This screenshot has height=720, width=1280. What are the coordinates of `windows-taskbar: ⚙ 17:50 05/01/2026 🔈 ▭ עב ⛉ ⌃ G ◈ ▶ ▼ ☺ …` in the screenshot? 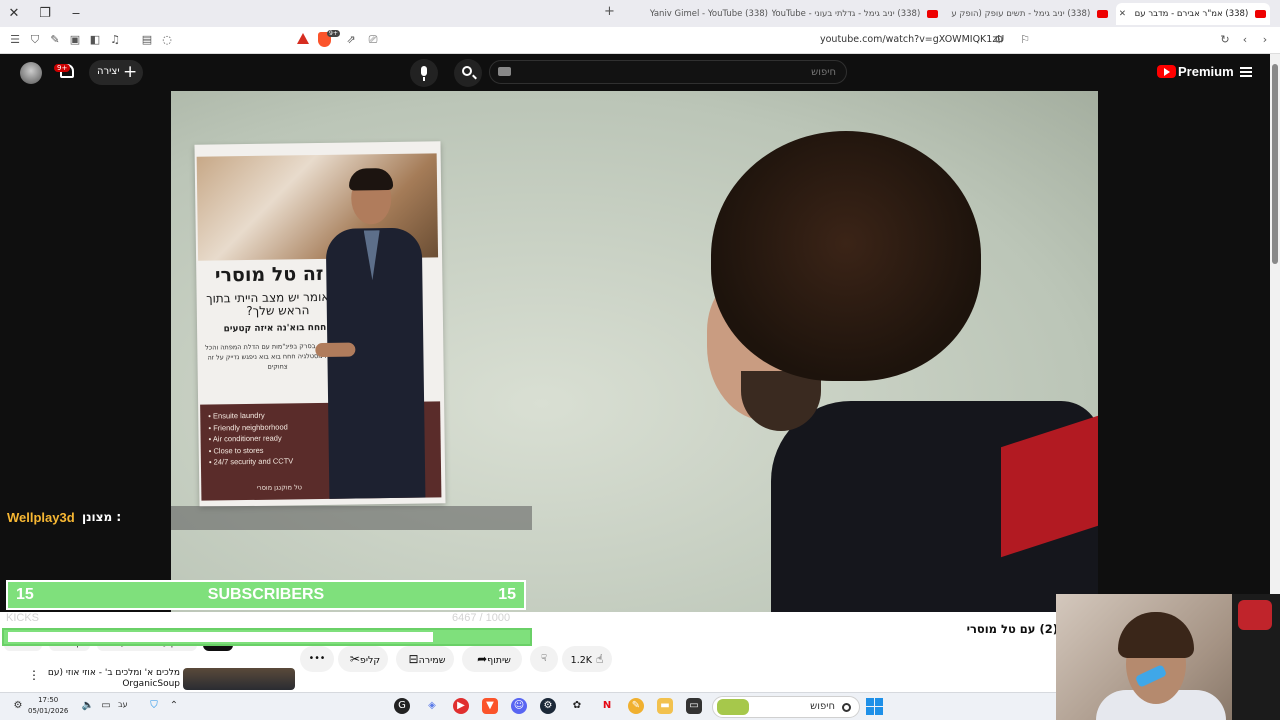 It's located at (528, 706).